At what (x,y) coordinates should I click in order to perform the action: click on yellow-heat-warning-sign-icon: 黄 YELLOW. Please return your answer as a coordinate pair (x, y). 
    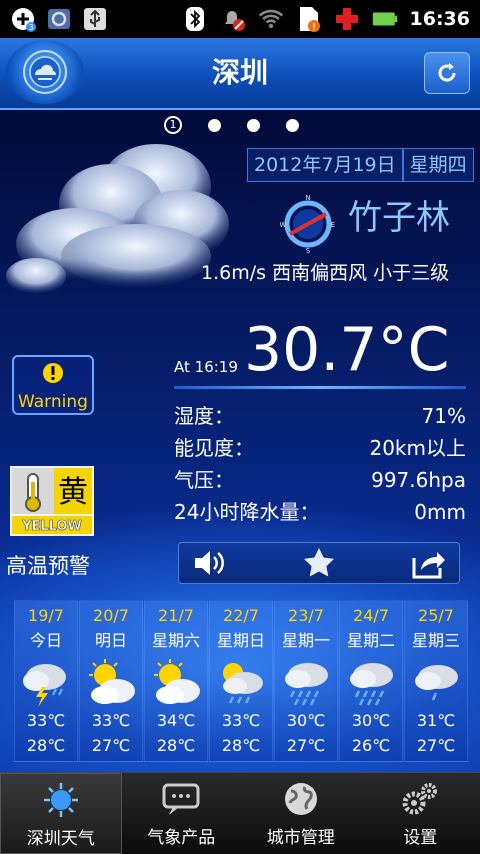
    Looking at the image, I should click on (52, 501).